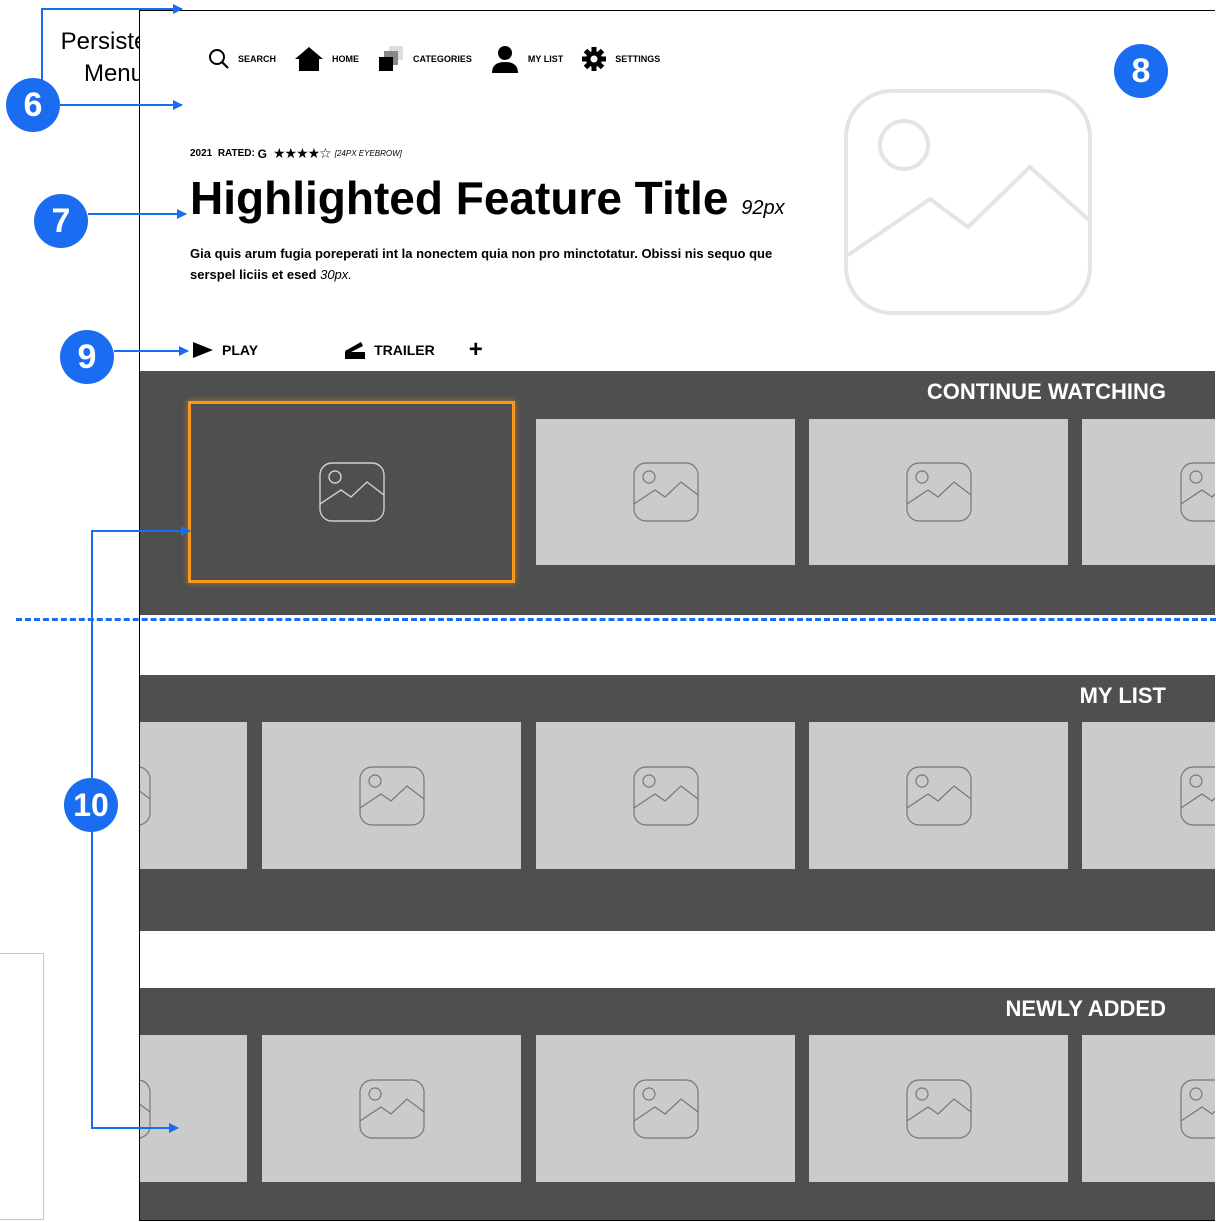 The image size is (1216, 1222). Describe the element at coordinates (91, 805) in the screenshot. I see `annotation-badge-10: 10` at that location.